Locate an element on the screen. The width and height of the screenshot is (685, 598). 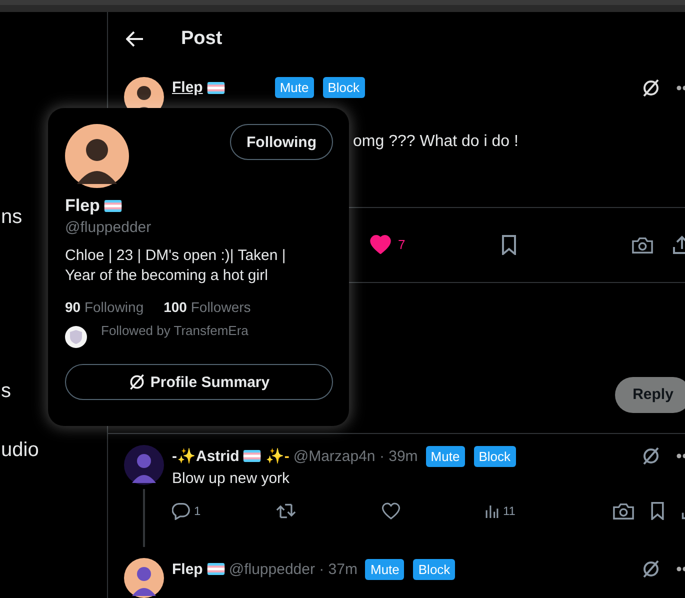
post-text: omg ??? What do i do ! is located at coordinates (435, 141).